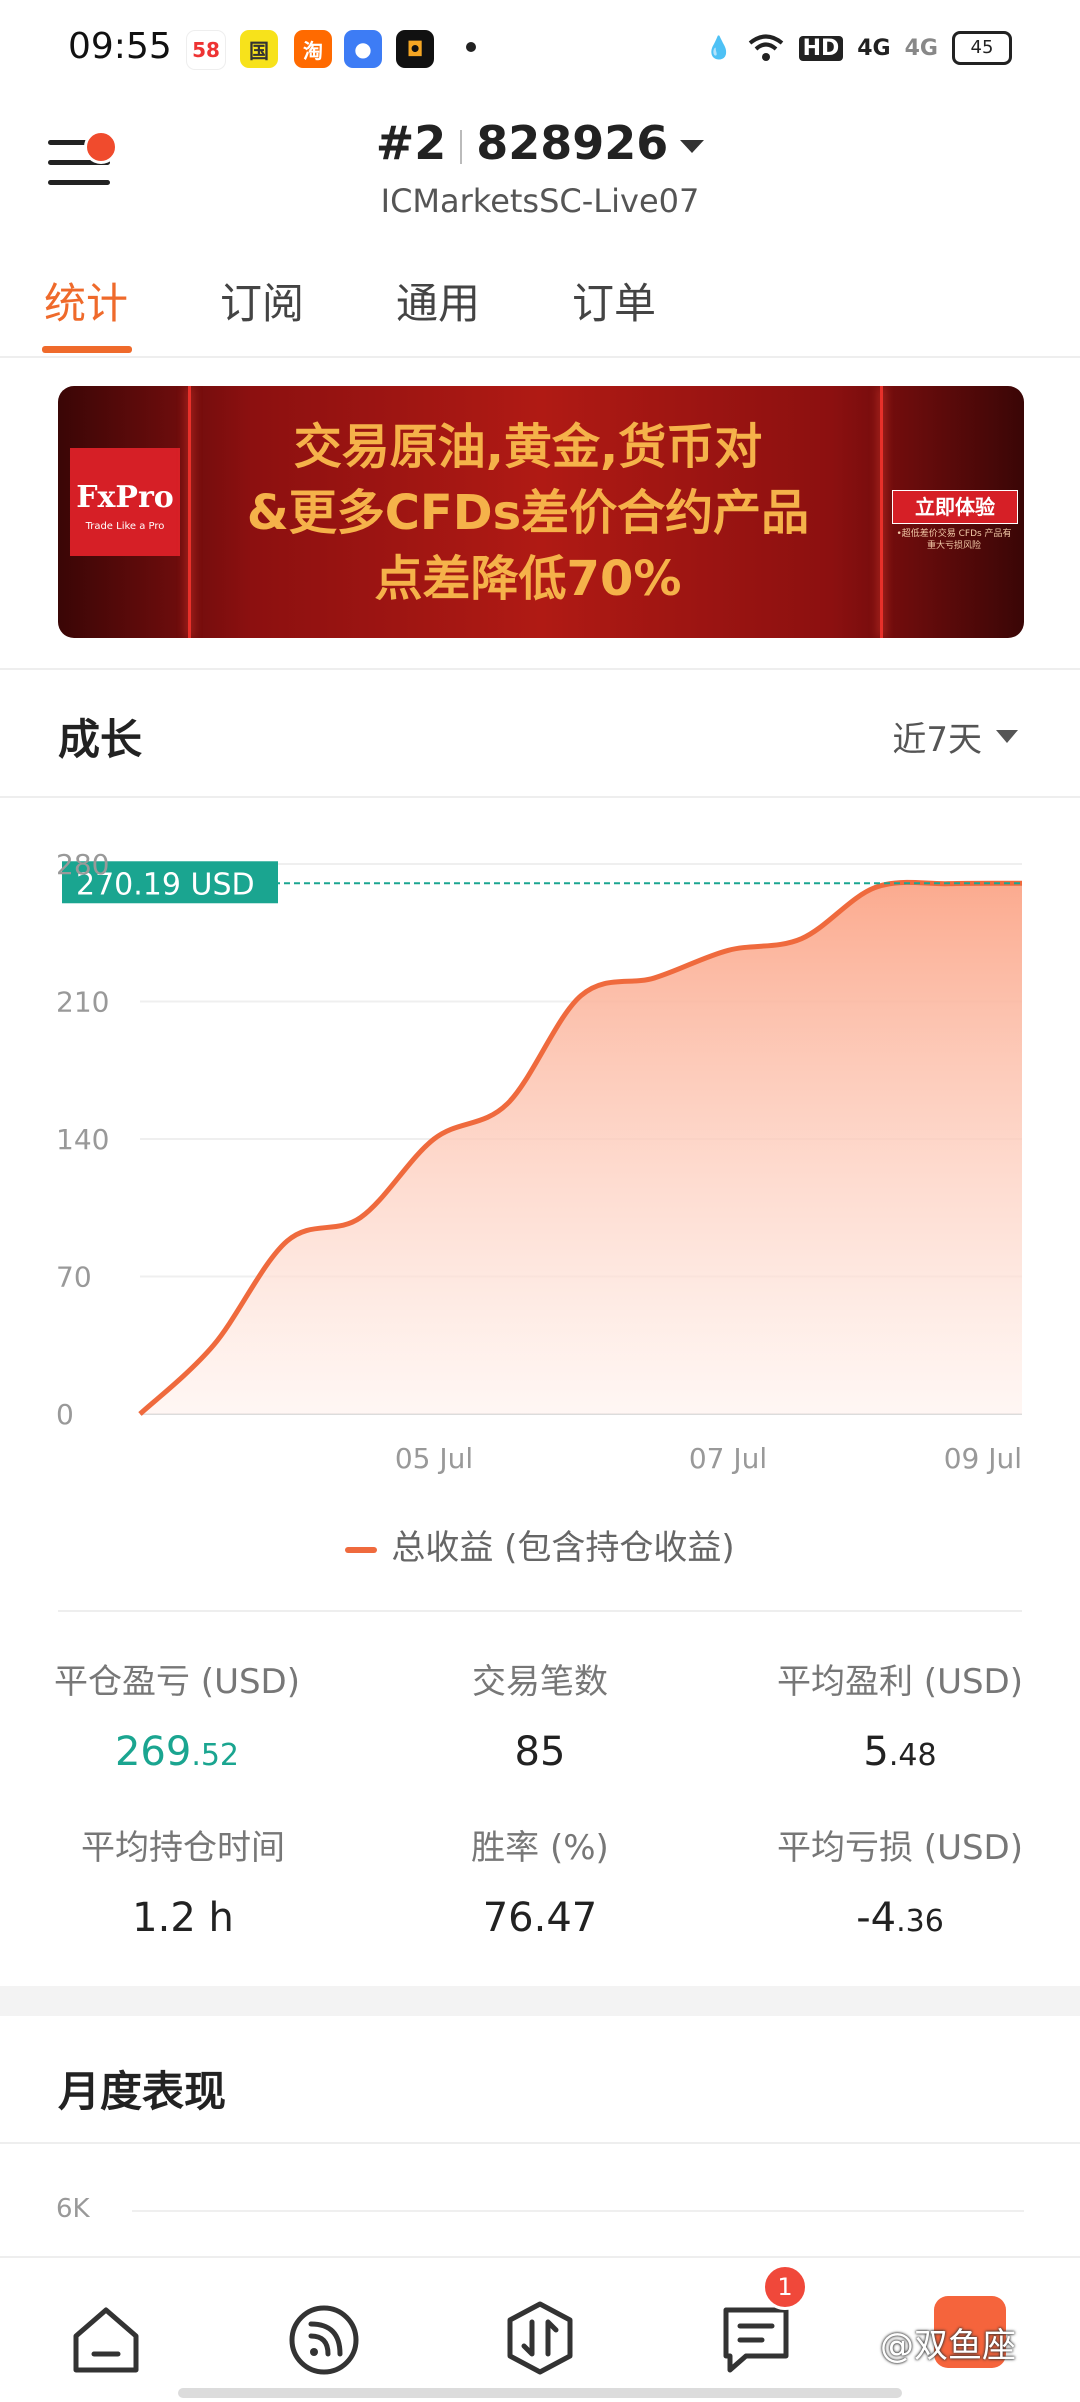 Image resolution: width=1080 pixels, height=2402 pixels. I want to click on tab-general: 通用, so click(438, 300).